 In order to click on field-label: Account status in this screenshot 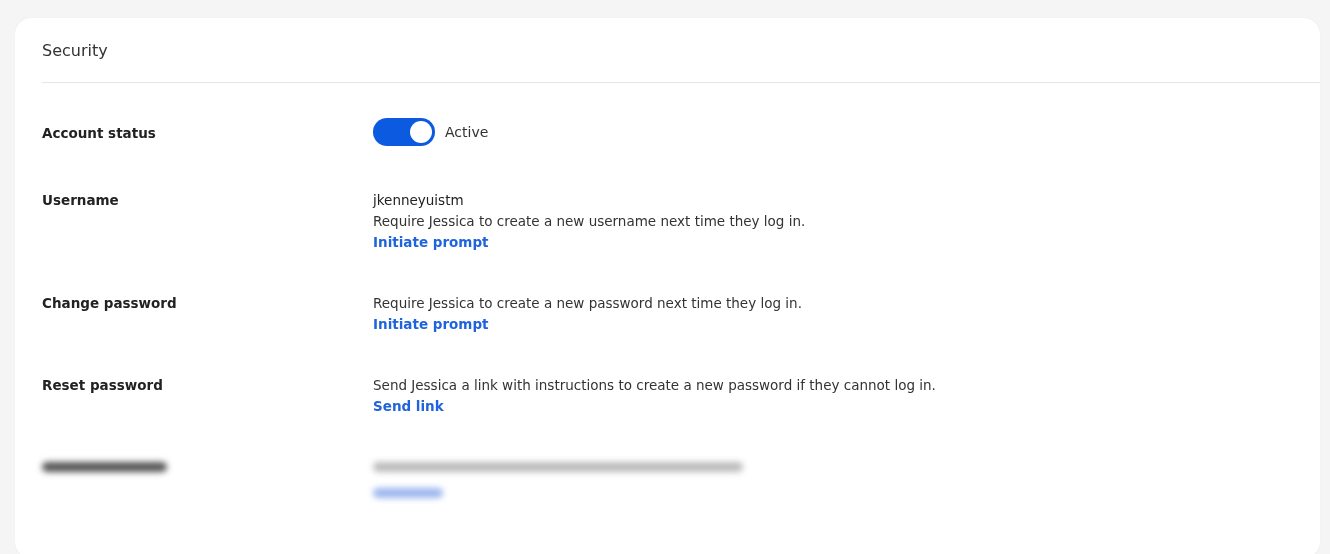, I will do `click(99, 133)`.